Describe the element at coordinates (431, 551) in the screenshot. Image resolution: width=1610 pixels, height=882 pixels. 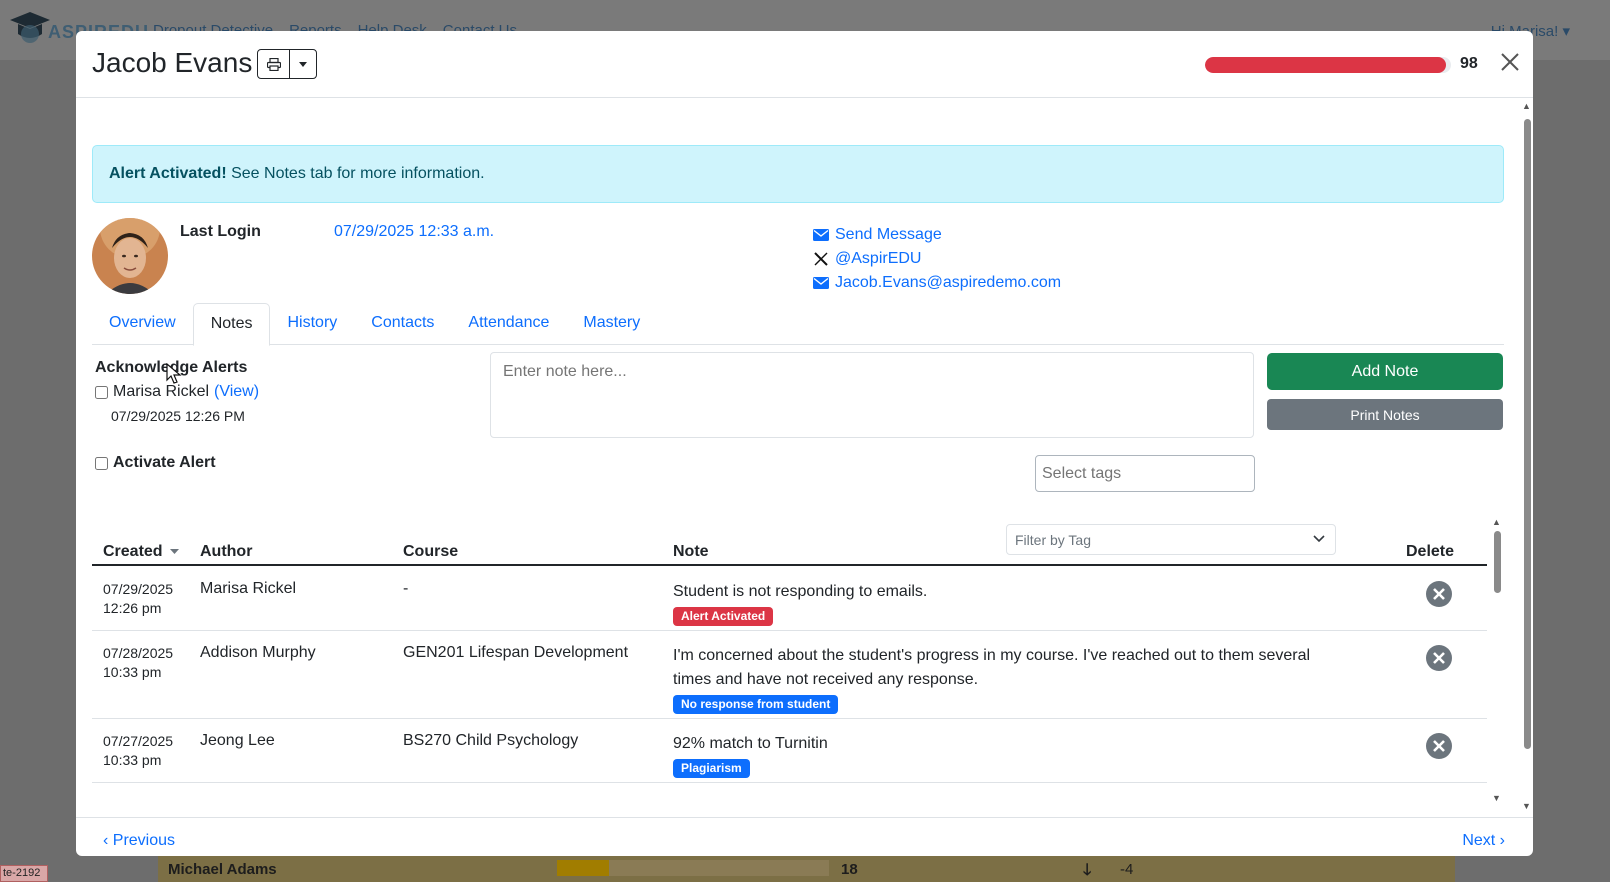
I see `column-header-course: Course` at that location.